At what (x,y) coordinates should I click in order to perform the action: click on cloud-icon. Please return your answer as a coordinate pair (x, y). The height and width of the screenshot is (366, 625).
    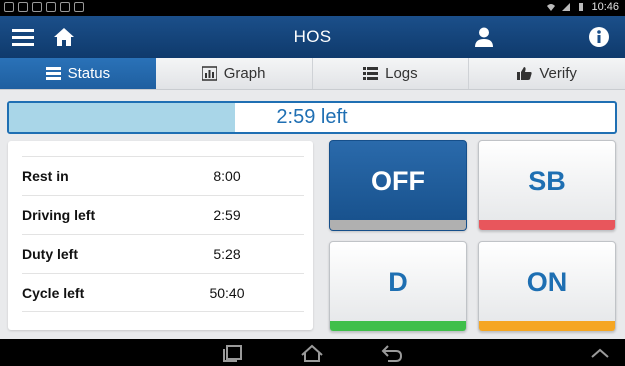
    Looking at the image, I should click on (37, 7).